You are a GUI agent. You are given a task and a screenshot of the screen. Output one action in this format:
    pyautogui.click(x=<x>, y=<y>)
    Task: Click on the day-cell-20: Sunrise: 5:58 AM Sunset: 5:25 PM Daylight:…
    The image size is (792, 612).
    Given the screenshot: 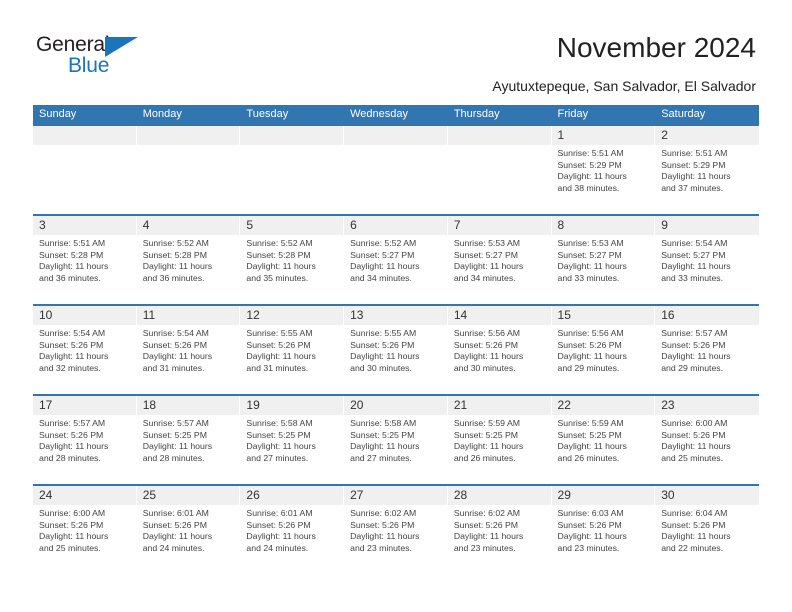 What is the action you would take?
    pyautogui.click(x=396, y=449)
    